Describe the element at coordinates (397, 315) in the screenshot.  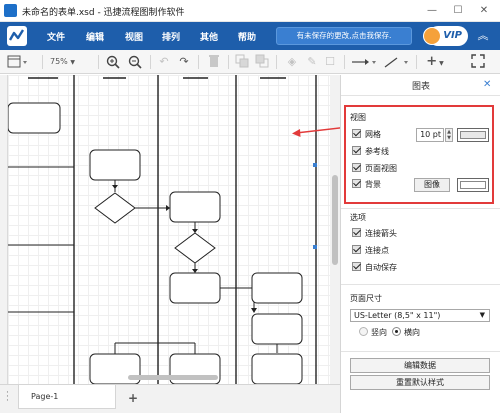
I see `page-size-value: US-Letter (8,5" x 11")` at that location.